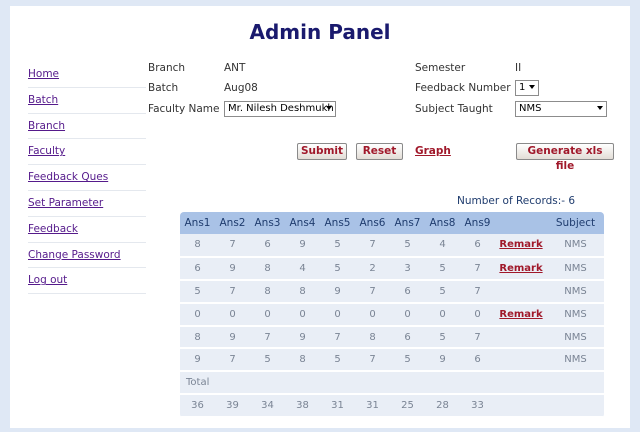 Image resolution: width=640 pixels, height=432 pixels. I want to click on sidebar-item-faculty: Faculty, so click(87, 152).